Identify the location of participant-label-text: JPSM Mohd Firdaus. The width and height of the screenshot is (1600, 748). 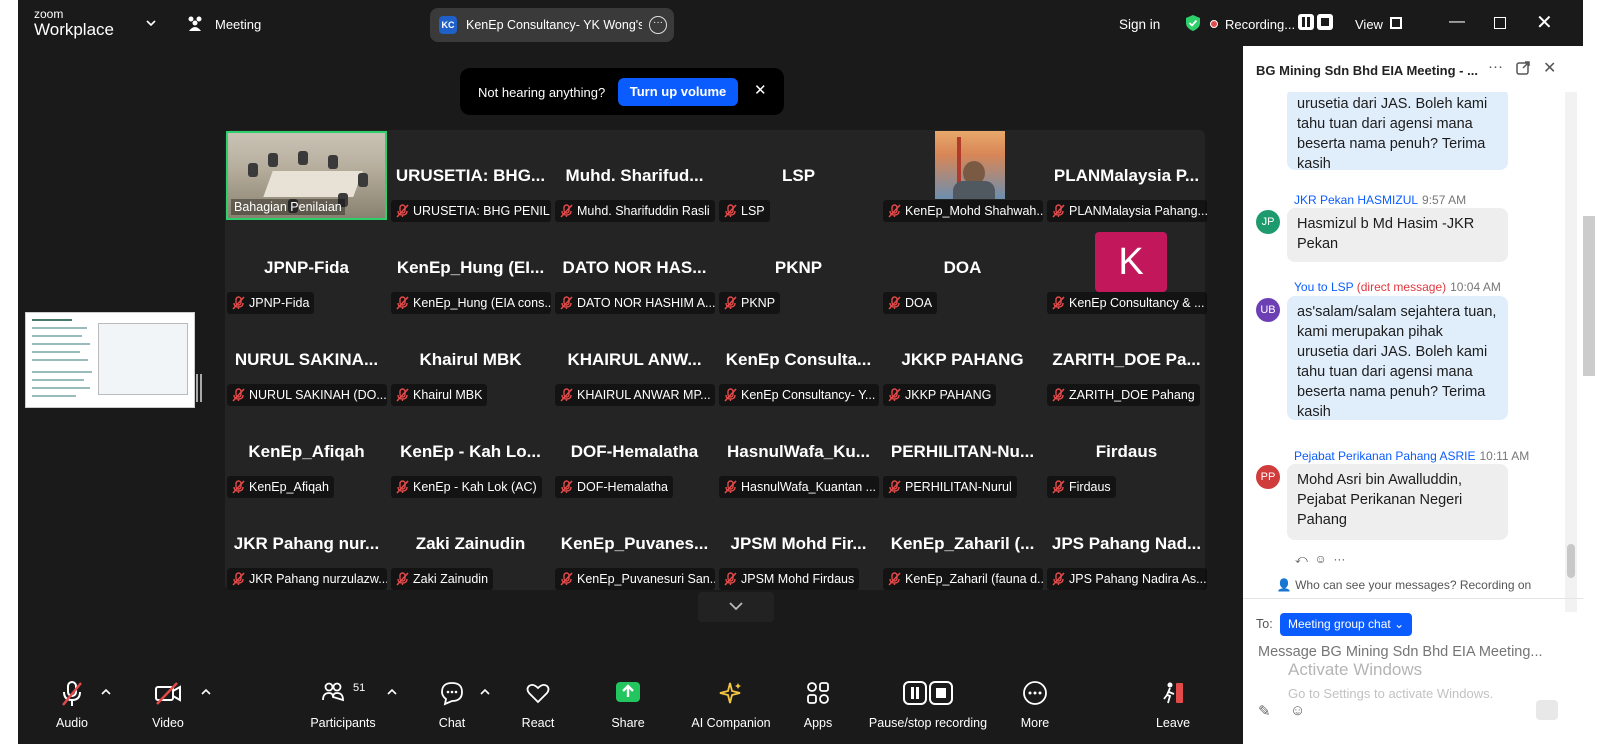
(798, 579).